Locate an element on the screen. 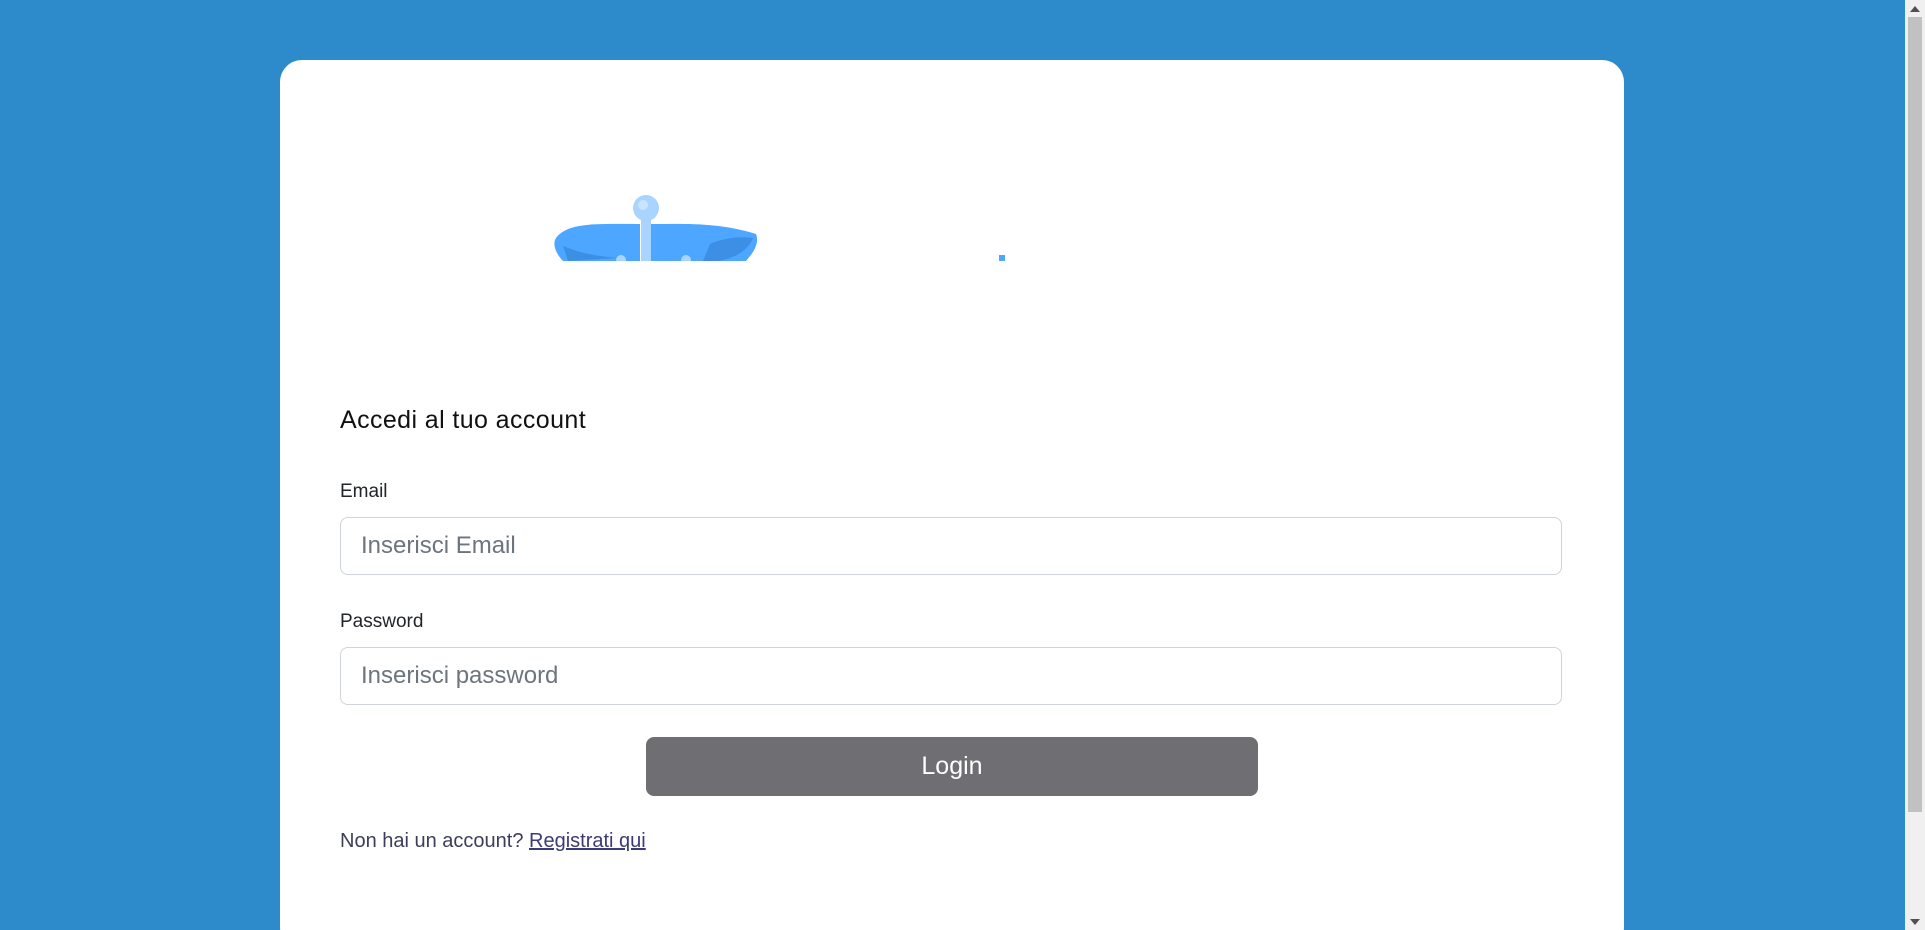  register-prompt-text: Non hai un account? is located at coordinates (432, 841).